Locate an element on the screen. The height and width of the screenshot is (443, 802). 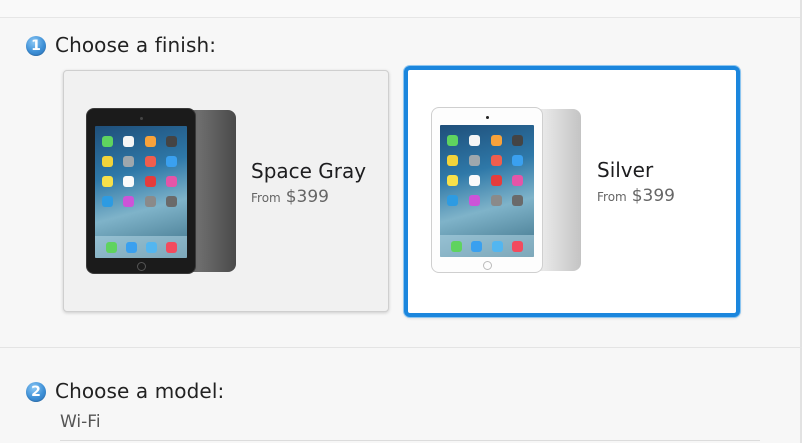
step-2-number-badge: 2 is located at coordinates (36, 391).